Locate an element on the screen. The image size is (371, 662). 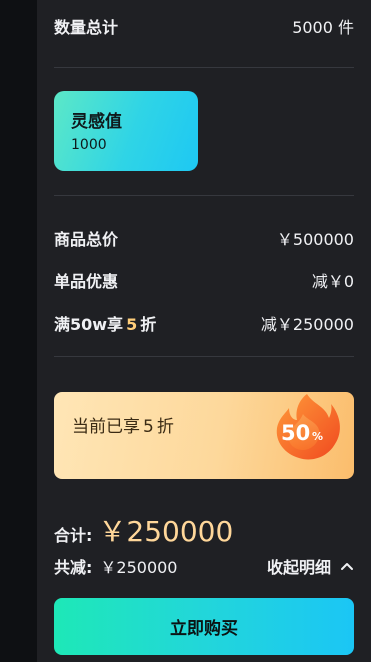
promo-suffix: 折 is located at coordinates (148, 324).